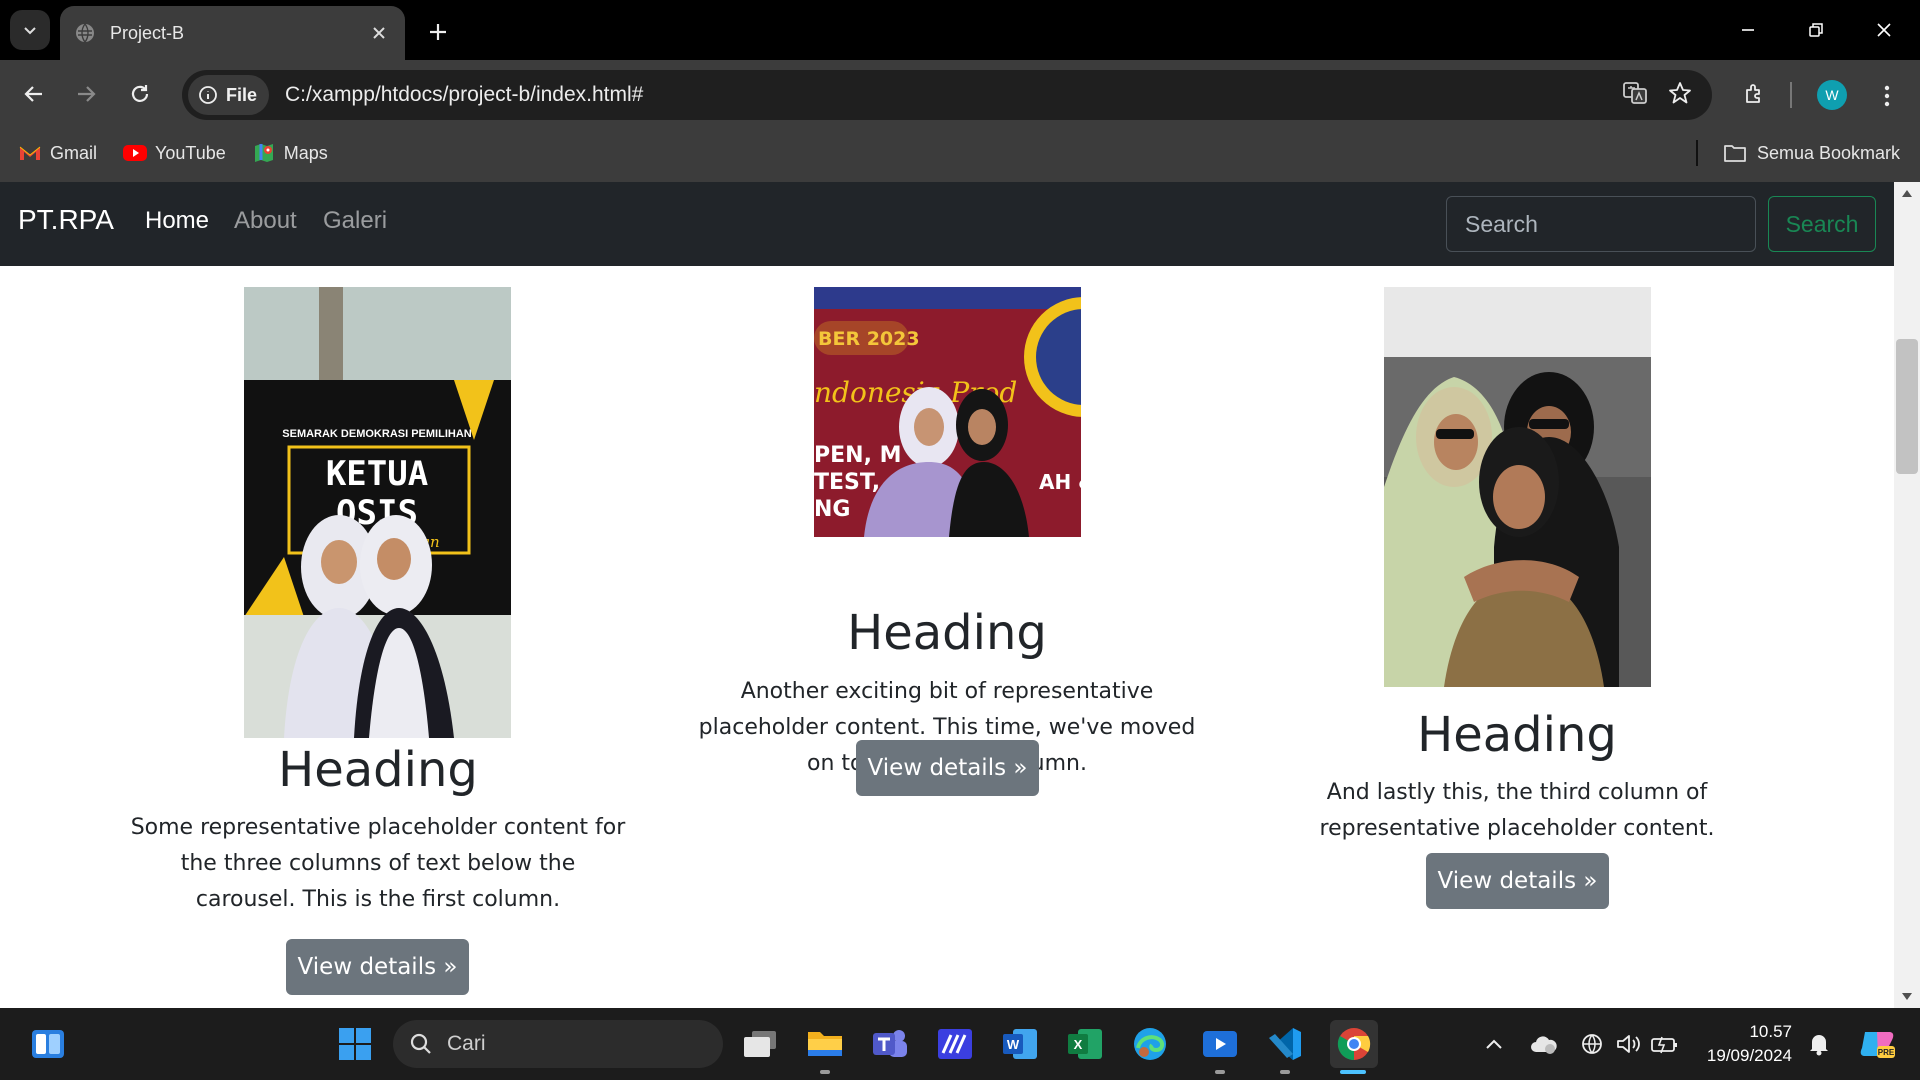 This screenshot has width=1920, height=1080. Describe the element at coordinates (869, 339) in the screenshot. I see `photo-caption-2: BER 2023` at that location.